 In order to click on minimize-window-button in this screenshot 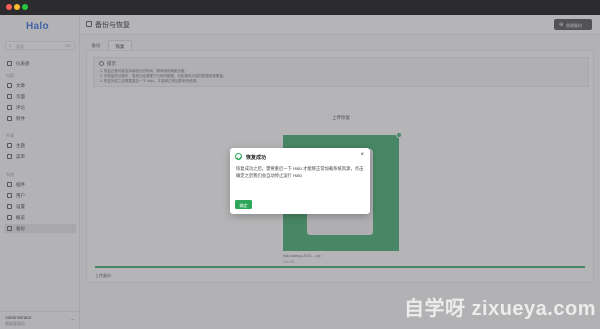, I will do `click(17, 7)`.